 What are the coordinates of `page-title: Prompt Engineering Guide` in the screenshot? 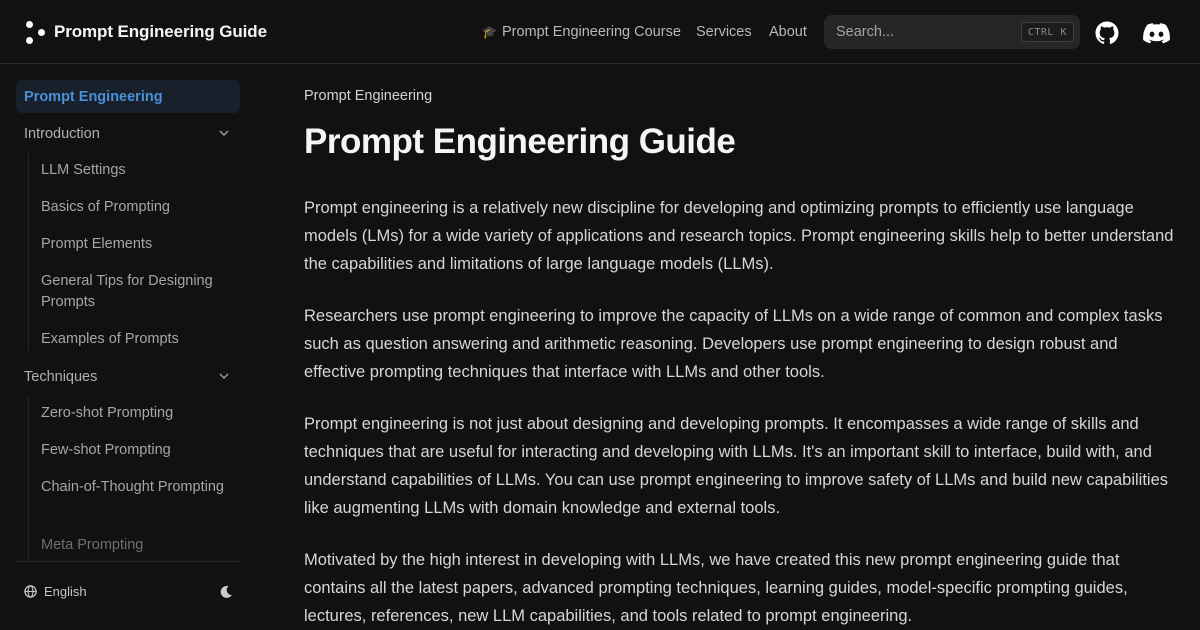 It's located at (520, 141).